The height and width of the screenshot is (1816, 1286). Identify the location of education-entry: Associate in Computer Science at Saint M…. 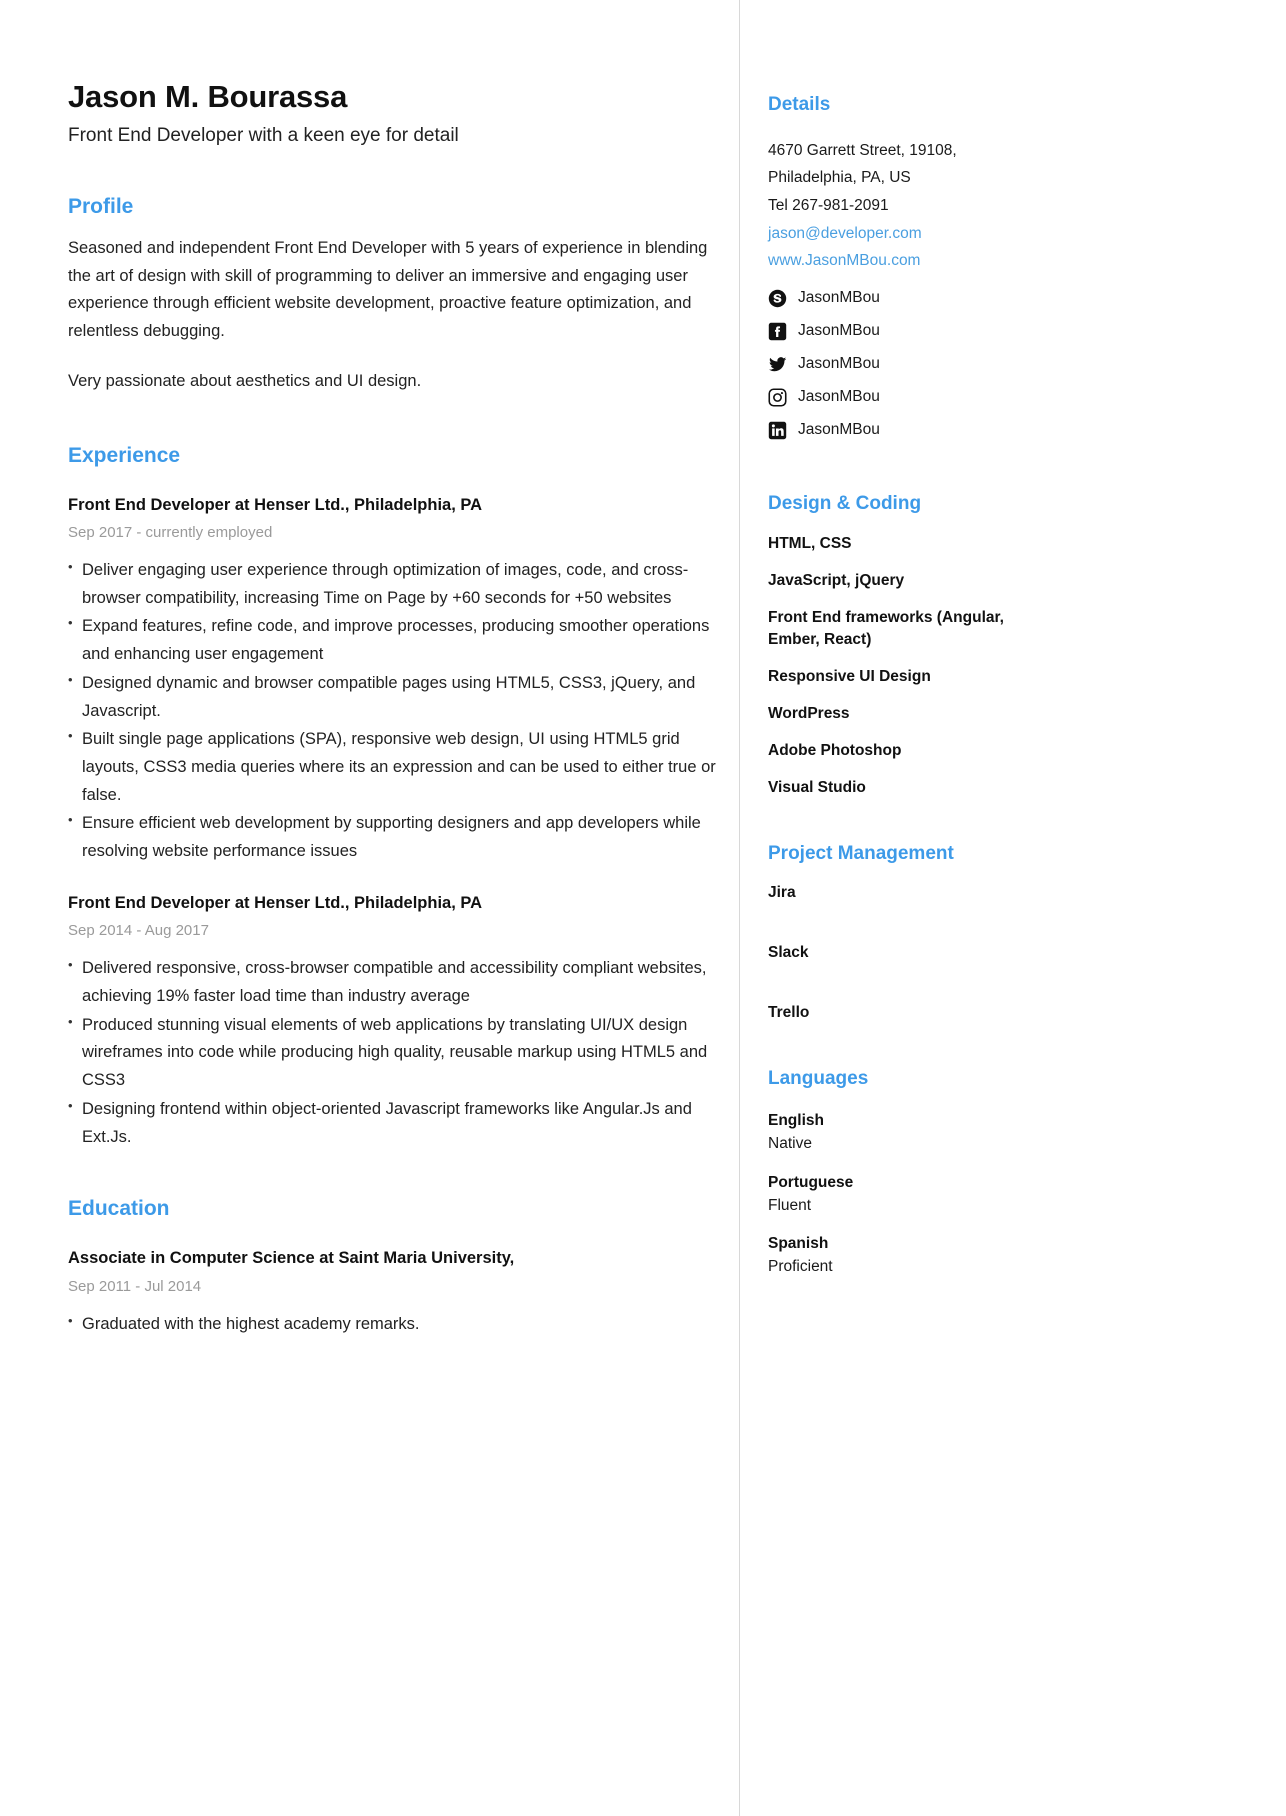
(392, 1292).